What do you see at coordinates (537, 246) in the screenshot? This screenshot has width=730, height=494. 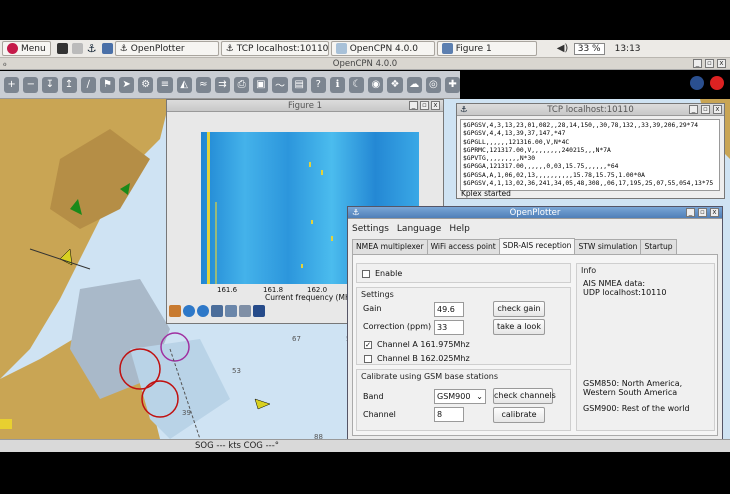 I see `tab-sdr-ais-reception: SDR-AIS reception` at bounding box center [537, 246].